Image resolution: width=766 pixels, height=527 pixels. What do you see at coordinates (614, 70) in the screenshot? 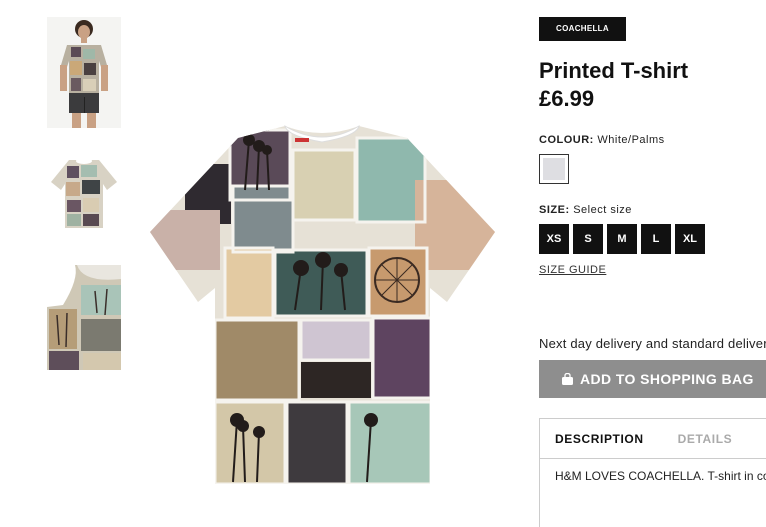
I see `product-title: Printed T-shirt` at bounding box center [614, 70].